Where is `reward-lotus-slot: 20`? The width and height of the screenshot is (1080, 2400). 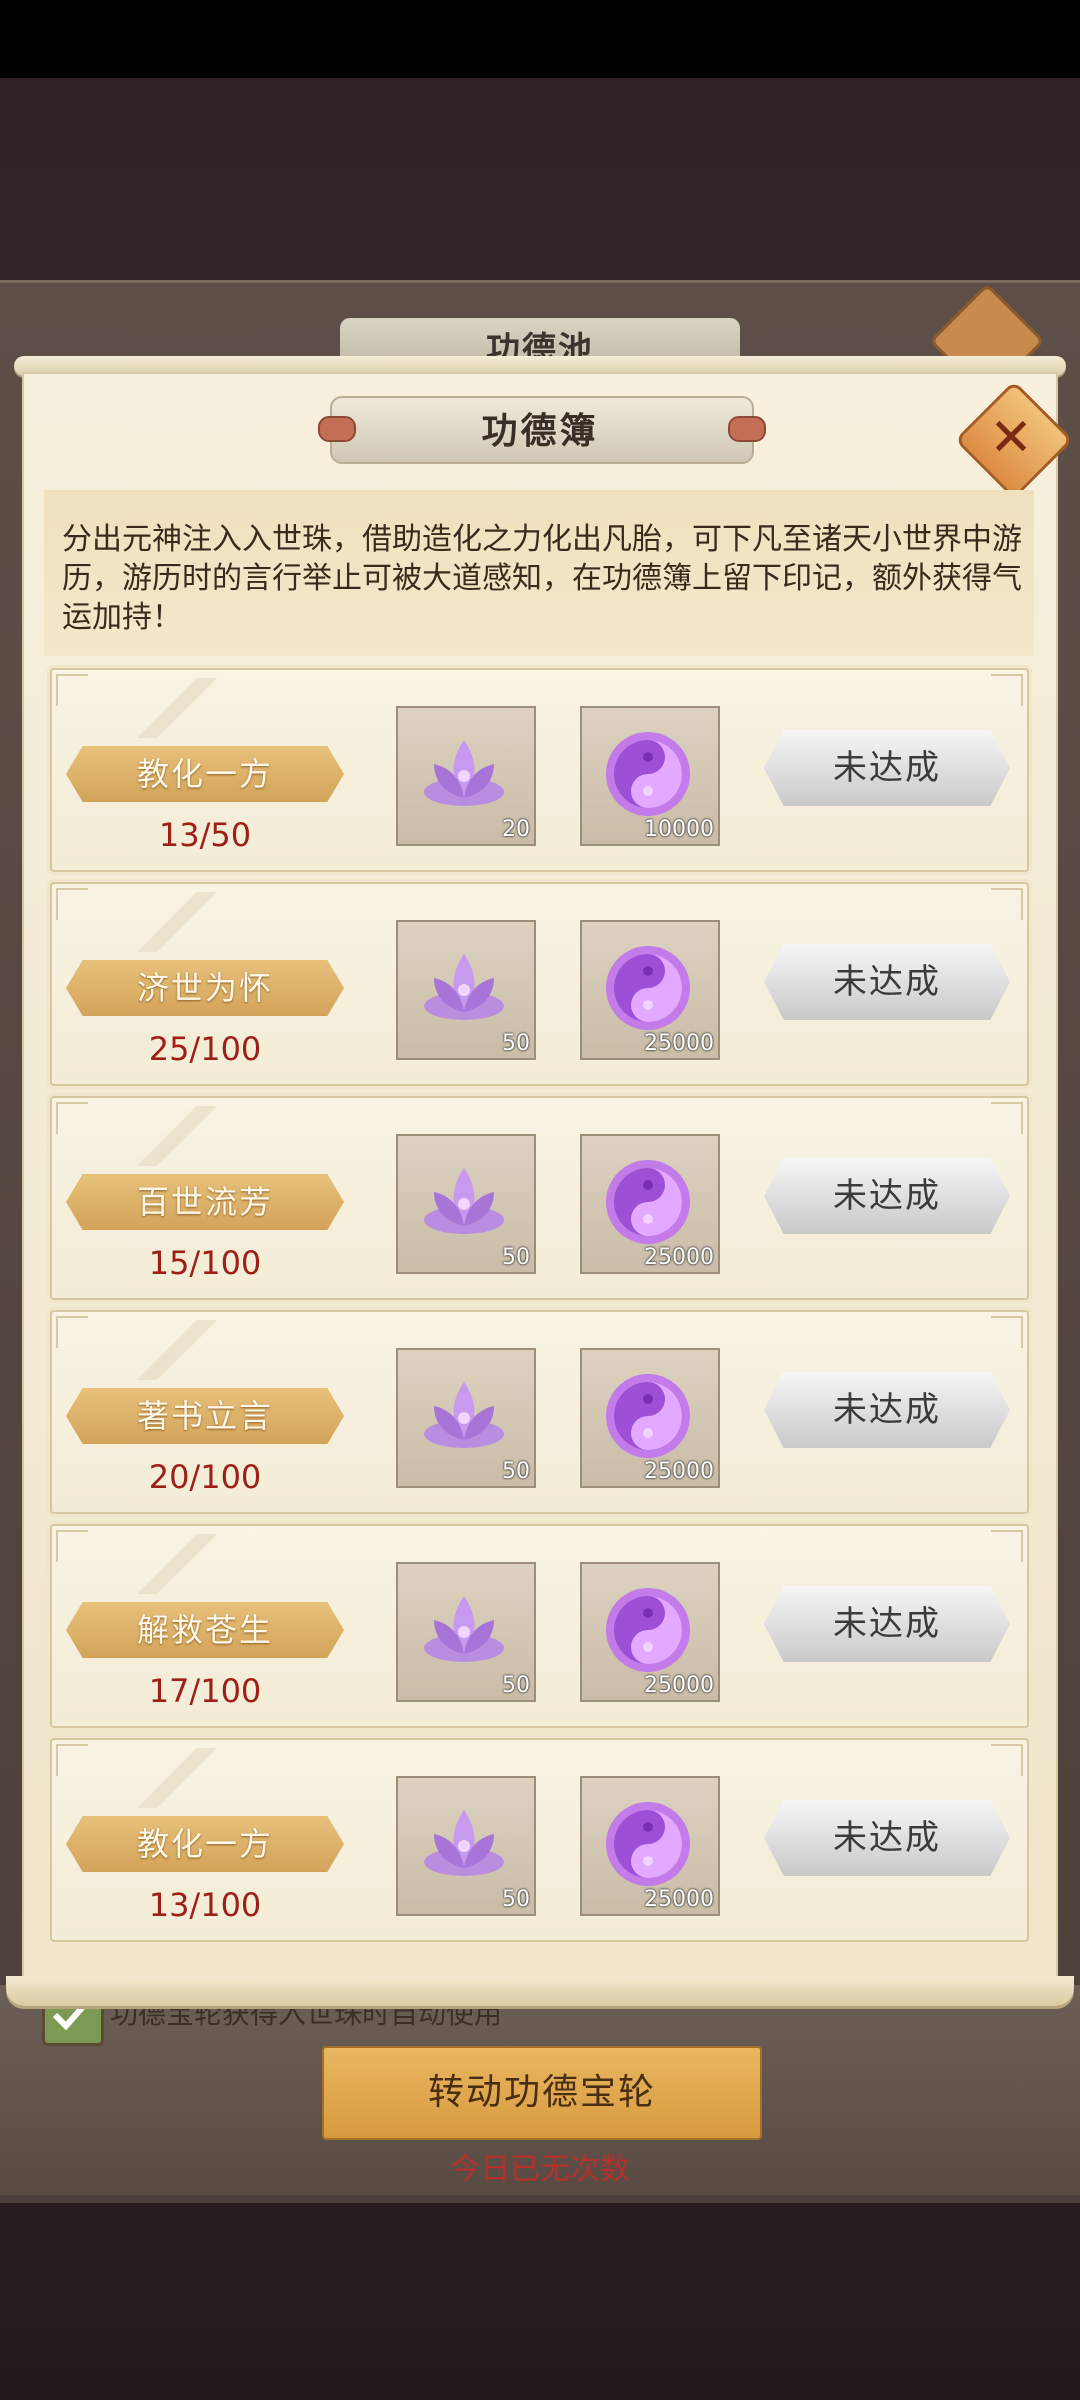
reward-lotus-slot: 20 is located at coordinates (466, 776).